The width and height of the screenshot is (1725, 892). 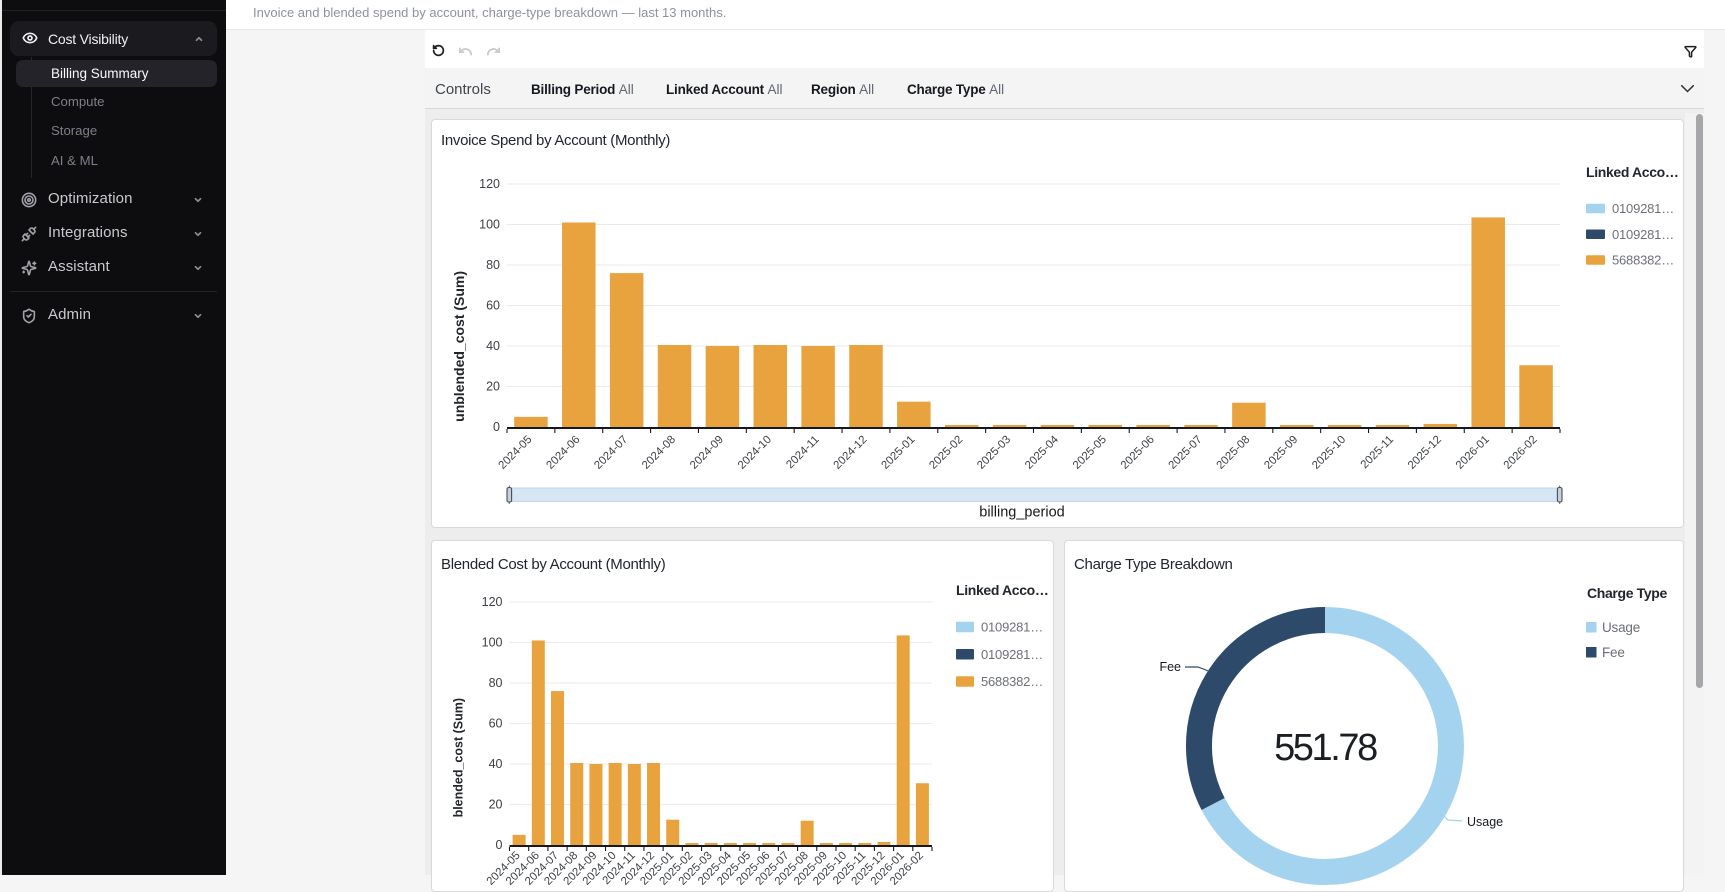 I want to click on svg-text: 551.78, so click(x=1325, y=748).